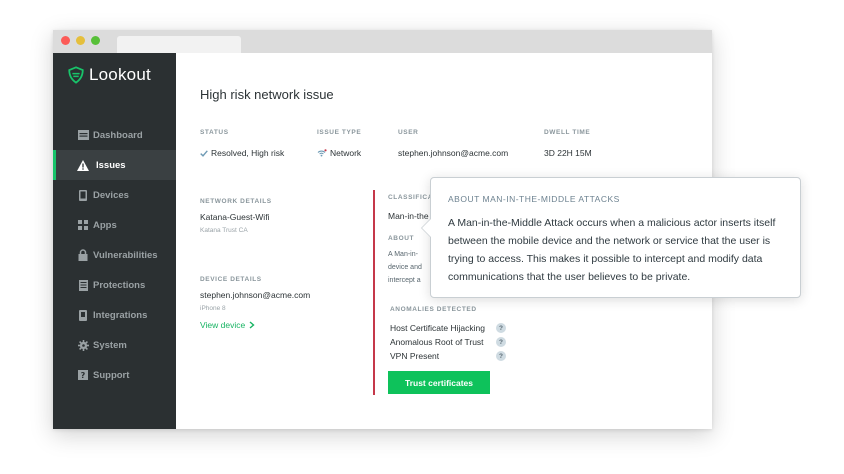  What do you see at coordinates (408, 132) in the screenshot?
I see `user-label: USER` at bounding box center [408, 132].